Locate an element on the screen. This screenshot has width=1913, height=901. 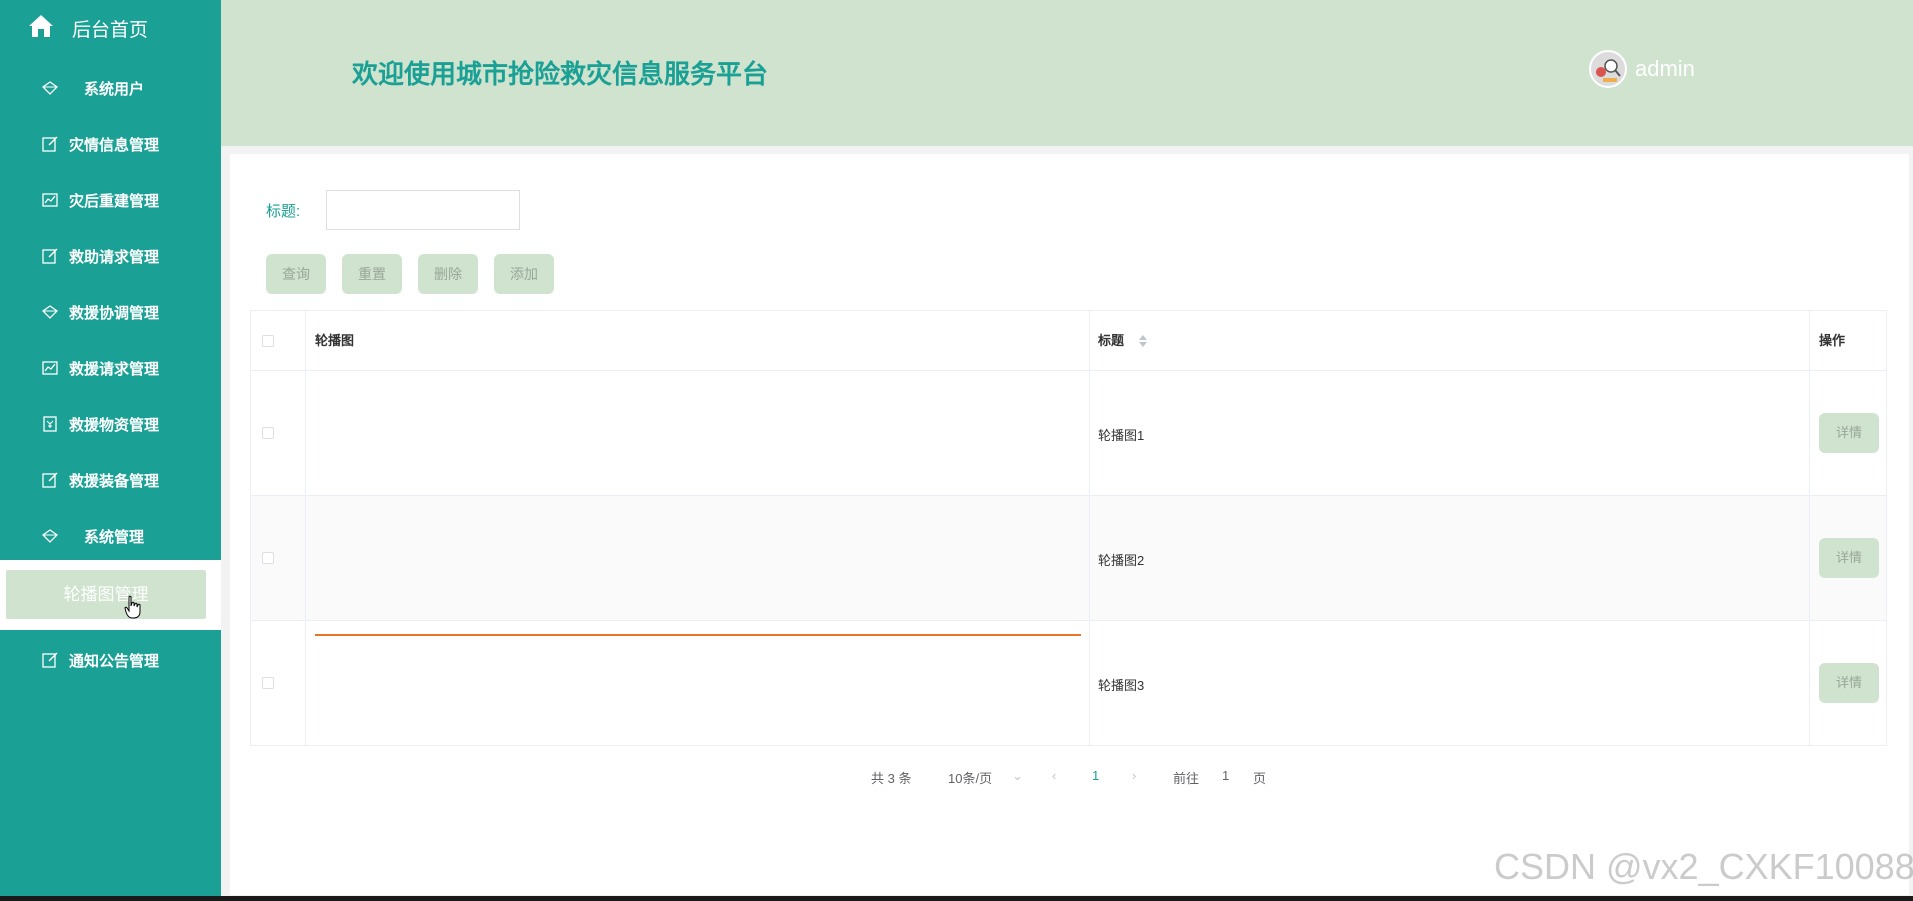
sidebar-item-label: 系统管理 is located at coordinates (114, 537).